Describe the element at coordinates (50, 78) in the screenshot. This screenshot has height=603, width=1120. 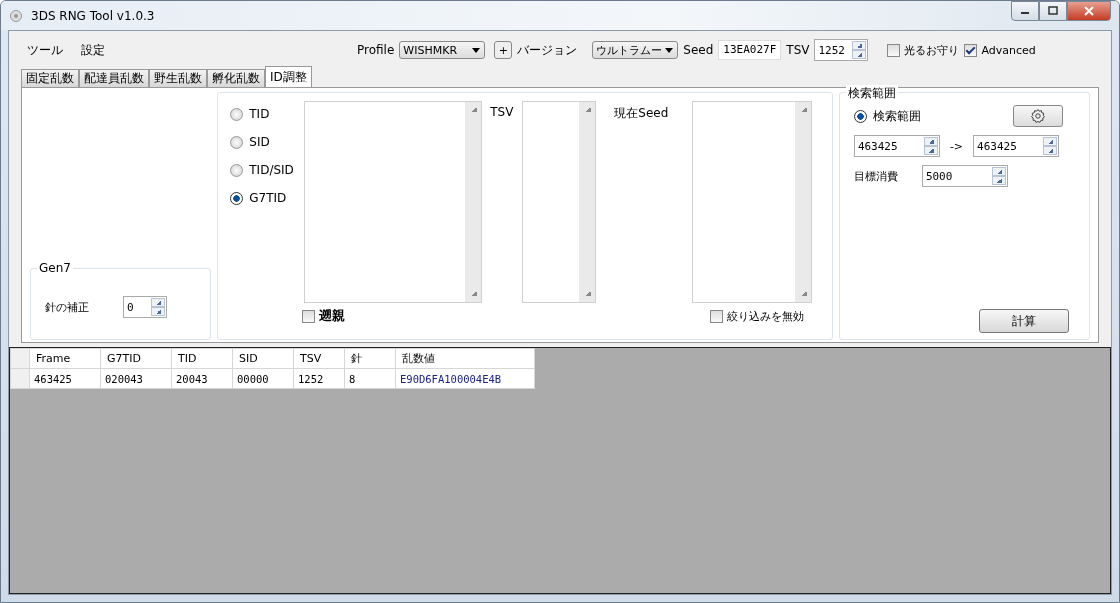
I see `tab: 固定乱数` at that location.